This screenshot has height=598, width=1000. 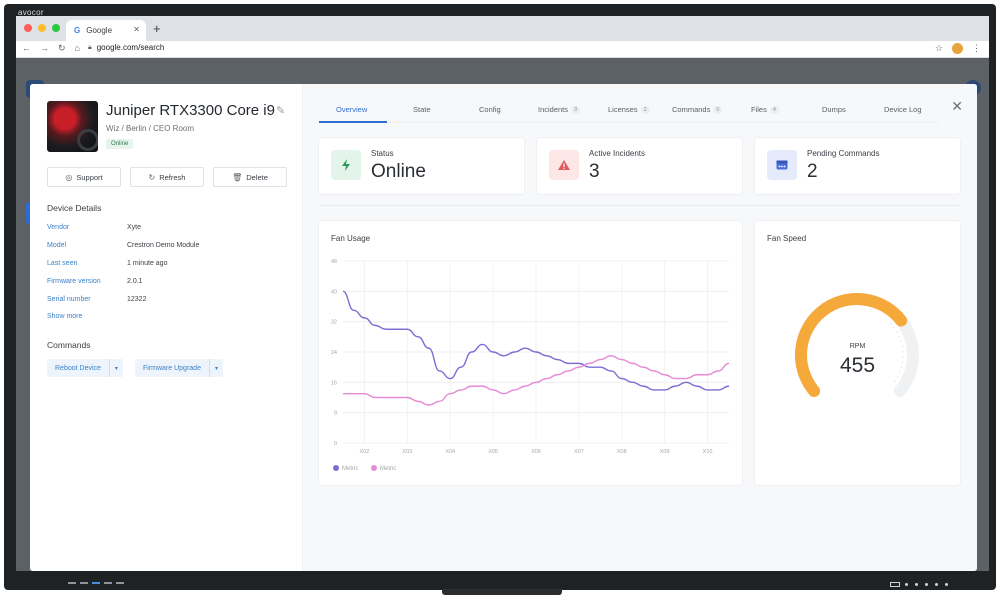 I want to click on tab-commands: Commands 0, so click(x=697, y=109).